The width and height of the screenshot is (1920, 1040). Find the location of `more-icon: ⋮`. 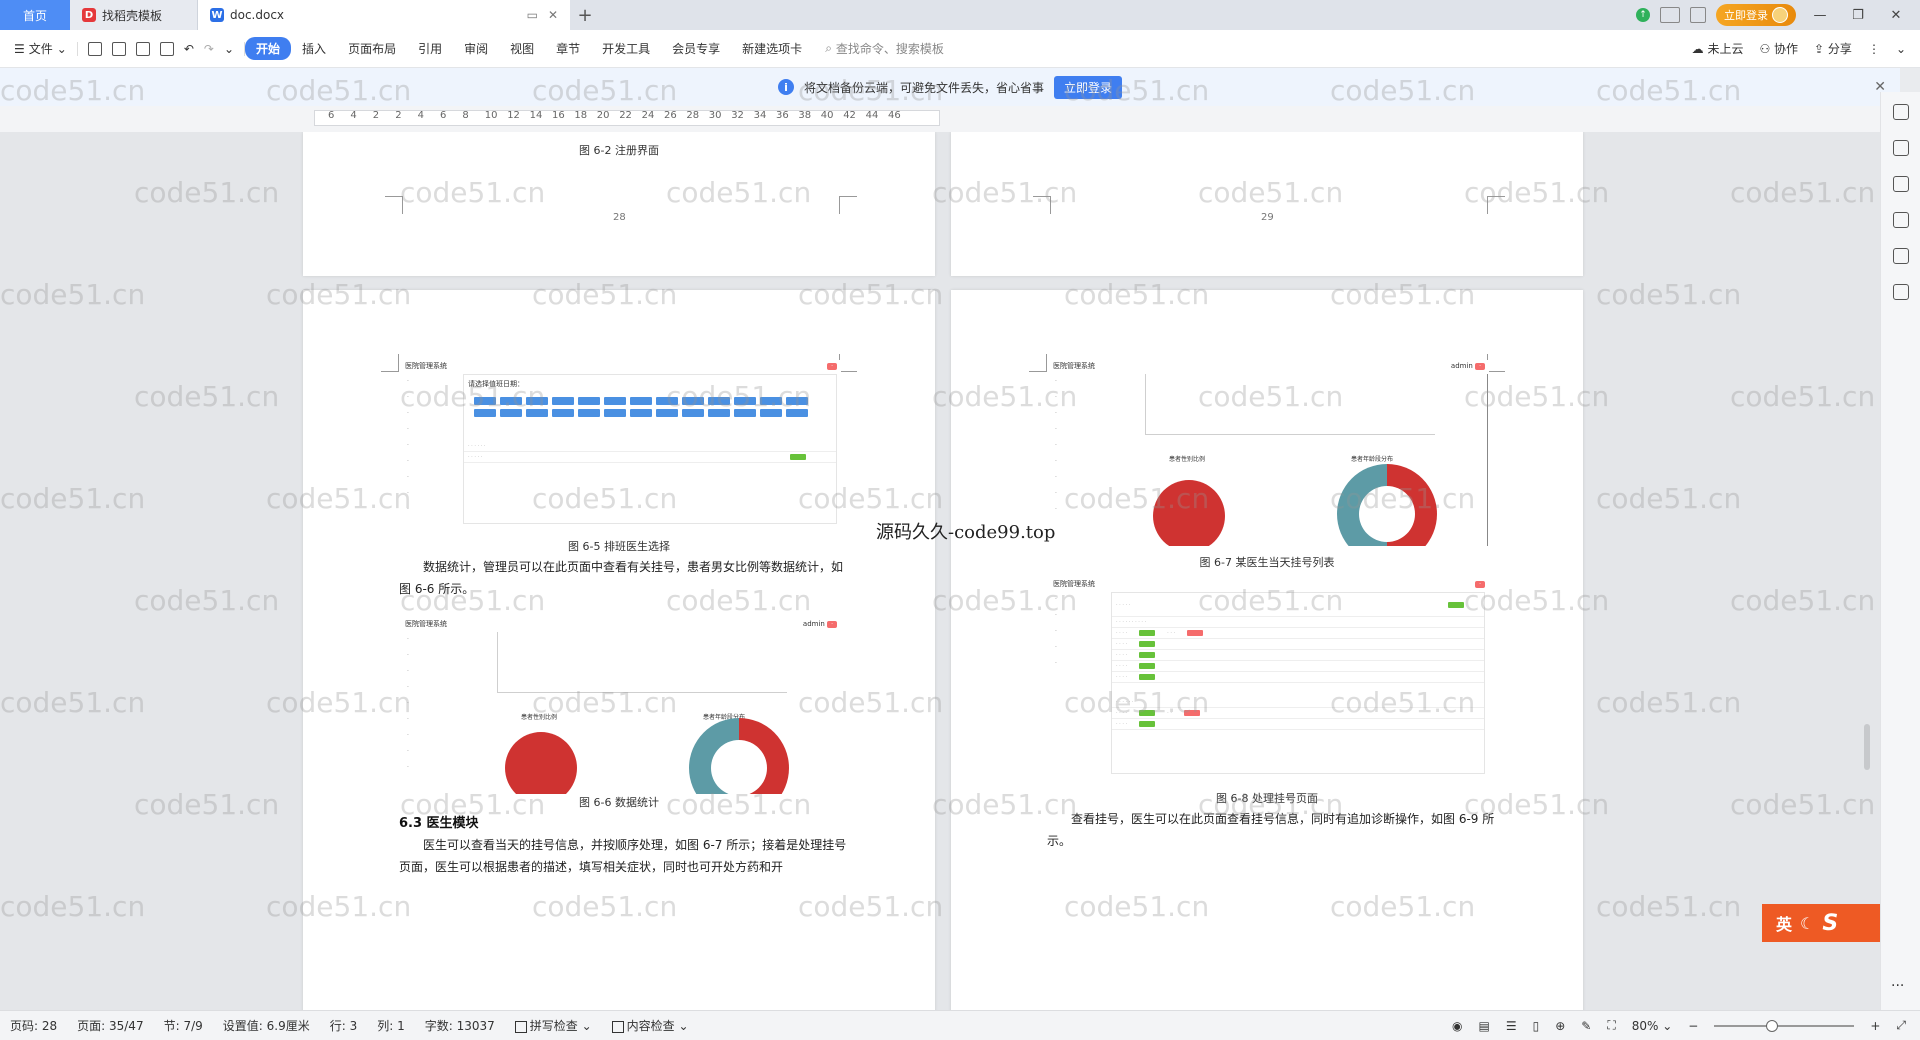

more-icon: ⋮ is located at coordinates (1874, 49).